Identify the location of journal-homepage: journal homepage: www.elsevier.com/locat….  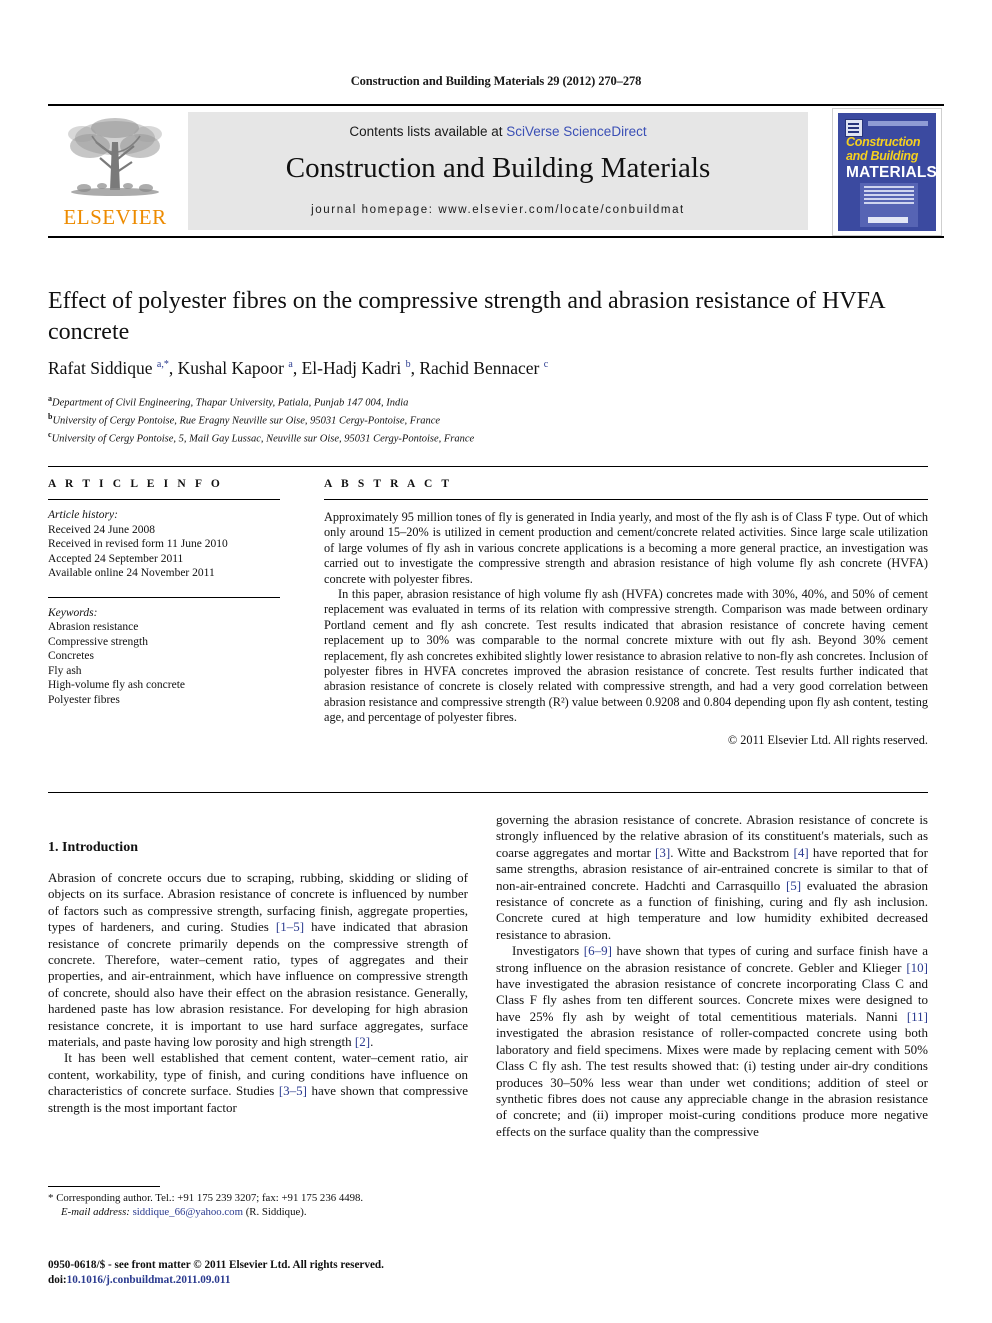
(498, 210).